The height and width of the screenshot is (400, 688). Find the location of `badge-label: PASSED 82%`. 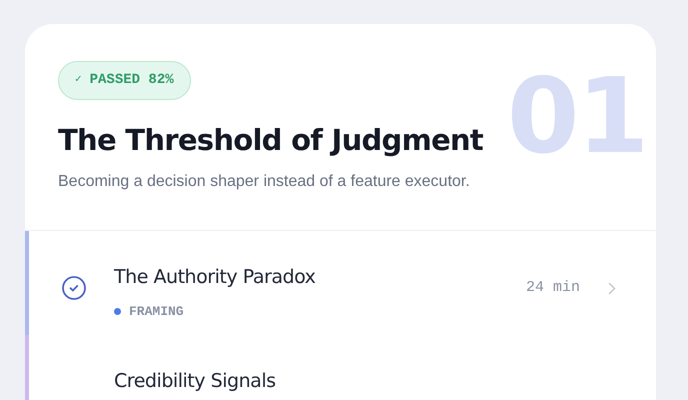

badge-label: PASSED 82% is located at coordinates (132, 80).